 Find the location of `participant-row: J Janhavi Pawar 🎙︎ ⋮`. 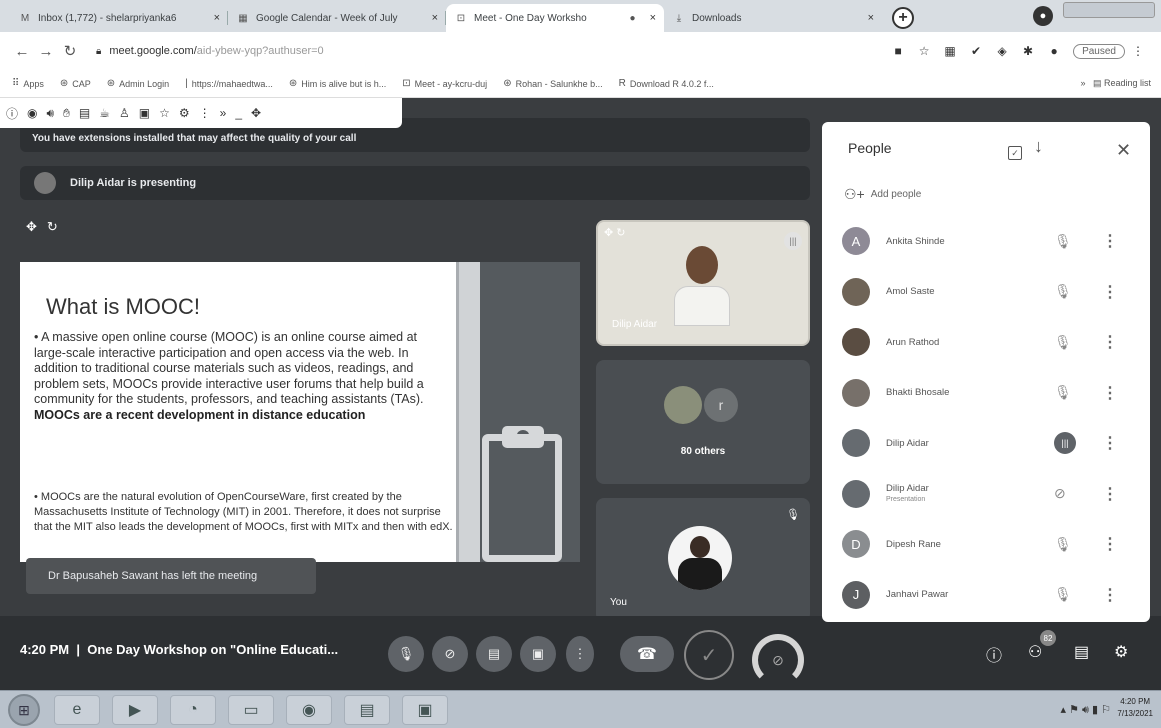

participant-row: J Janhavi Pawar 🎙︎ ⋮ is located at coordinates (986, 595).